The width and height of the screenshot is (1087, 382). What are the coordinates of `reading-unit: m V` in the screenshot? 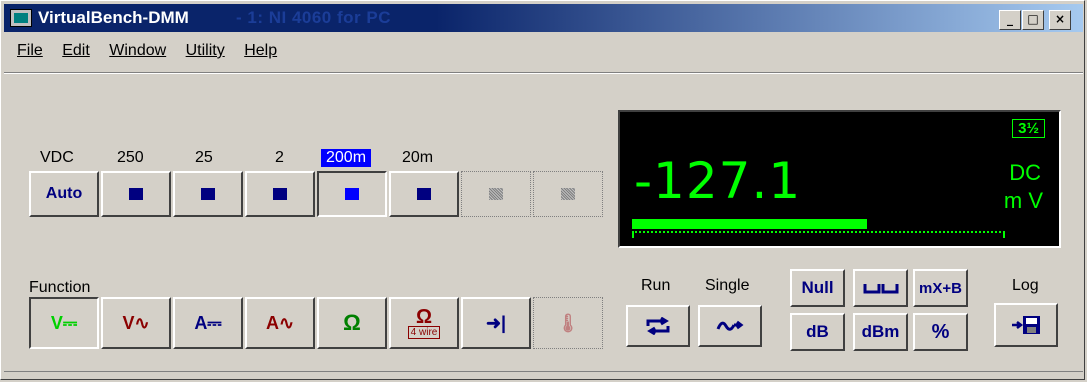 It's located at (1023, 200).